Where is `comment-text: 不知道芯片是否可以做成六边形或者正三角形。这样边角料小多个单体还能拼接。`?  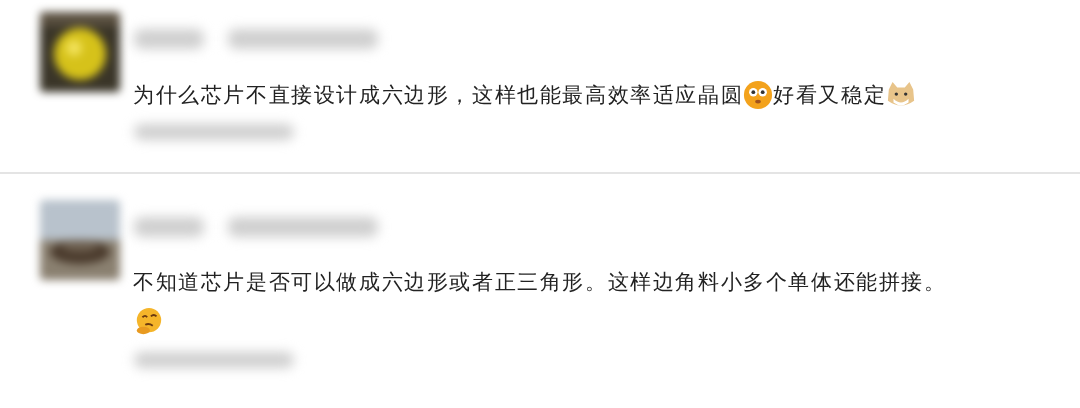 comment-text: 不知道芯片是否可以做成六边形或者正三角形。这样边角料小多个单体还能拼接。 is located at coordinates (540, 282).